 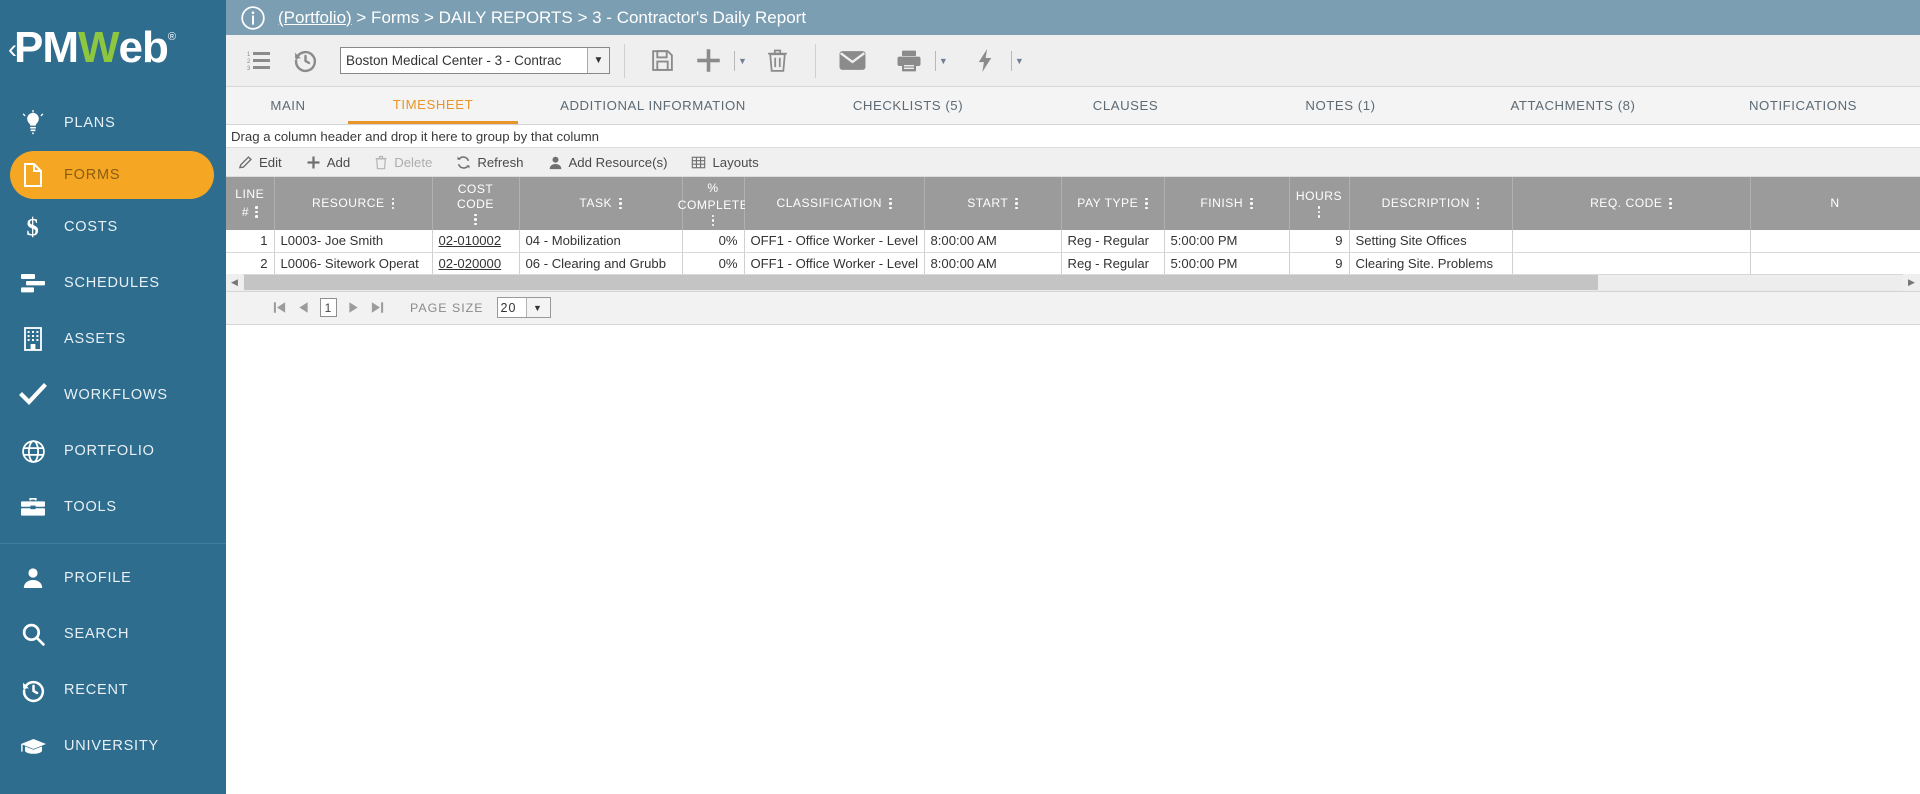 What do you see at coordinates (470, 240) in the screenshot?
I see `cost-code-link: 02-010002` at bounding box center [470, 240].